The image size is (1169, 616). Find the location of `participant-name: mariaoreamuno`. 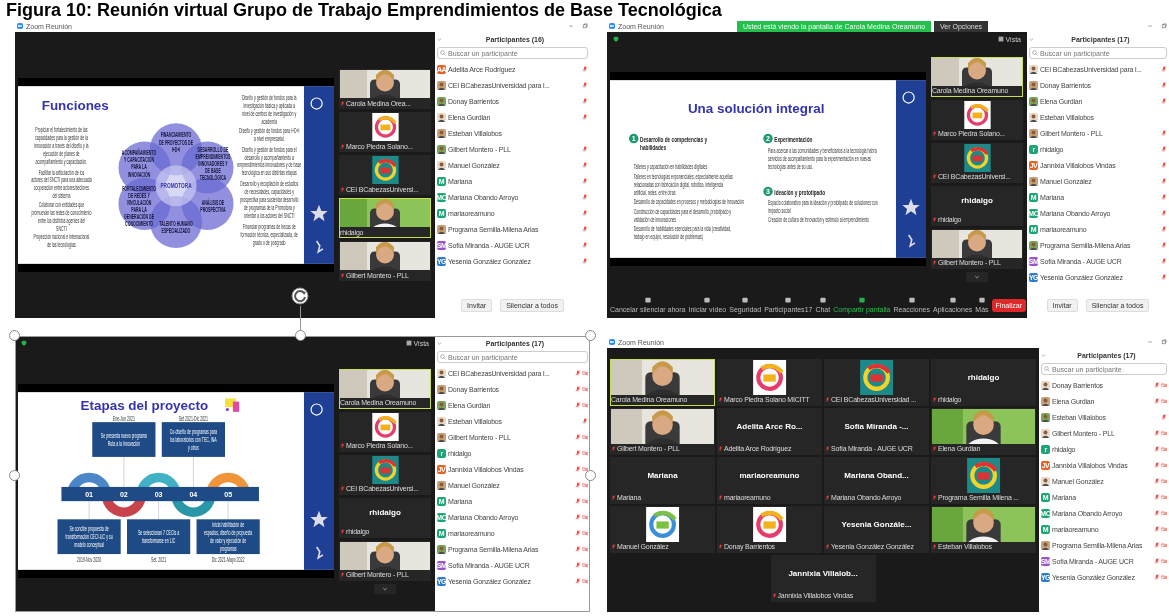

participant-name: mariaoreamuno is located at coordinates (769, 475).